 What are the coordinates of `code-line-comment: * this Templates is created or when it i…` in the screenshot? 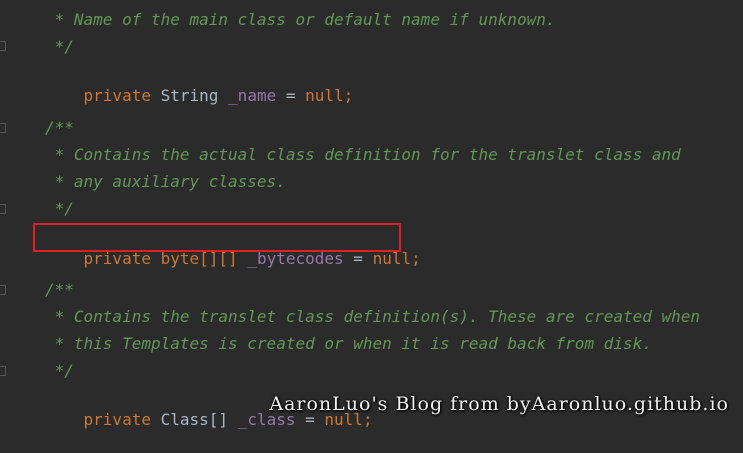 It's located at (348, 344).